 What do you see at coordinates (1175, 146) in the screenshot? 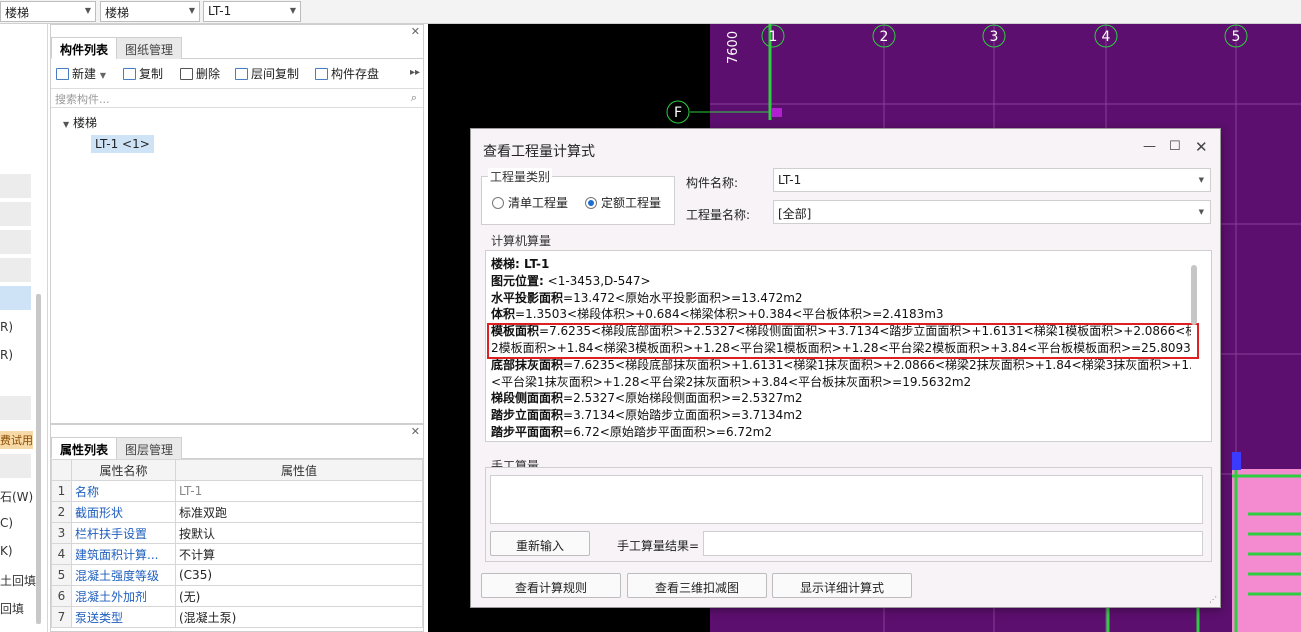
I see `maximize-icon: ☐` at bounding box center [1175, 146].